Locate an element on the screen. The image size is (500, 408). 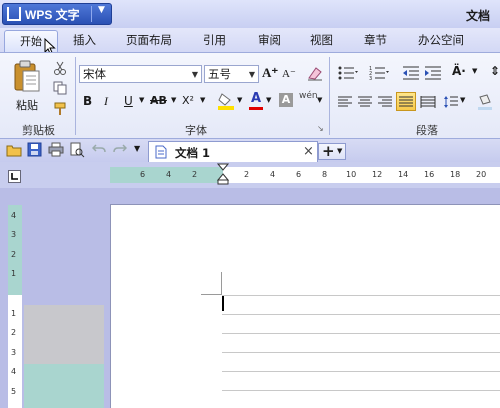
save-icon is located at coordinates (34, 149).